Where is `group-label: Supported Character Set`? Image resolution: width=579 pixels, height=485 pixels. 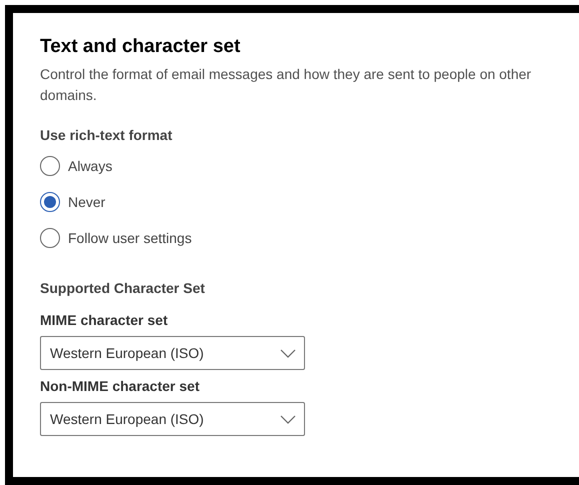
group-label: Supported Character Set is located at coordinates (123, 288).